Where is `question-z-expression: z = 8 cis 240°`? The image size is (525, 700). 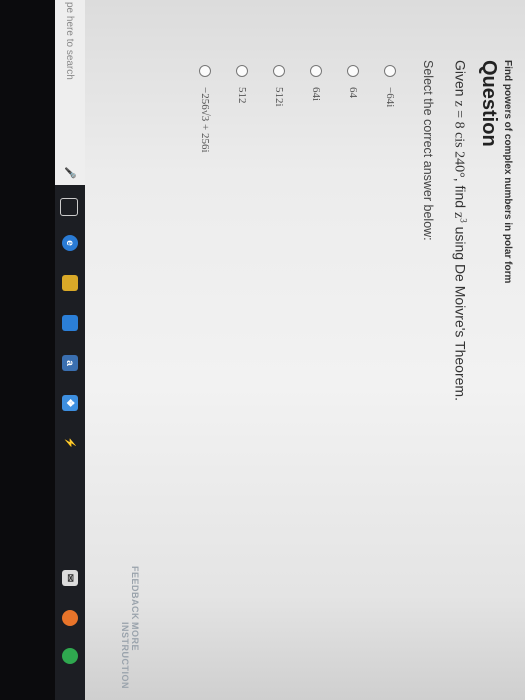 question-z-expression: z = 8 cis 240° is located at coordinates (459, 139).